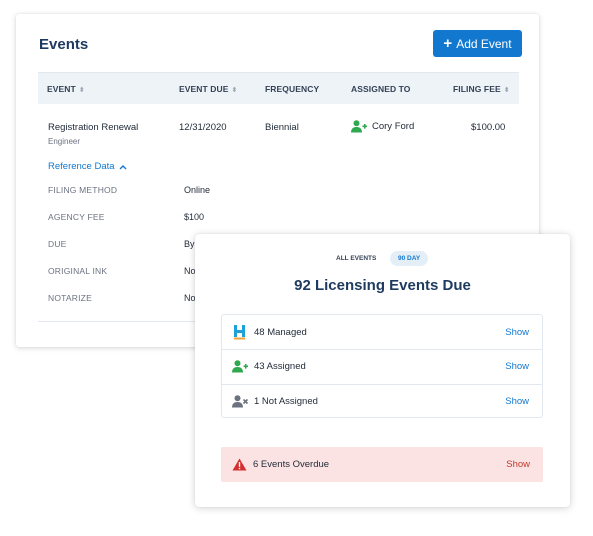 The height and width of the screenshot is (536, 593). What do you see at coordinates (286, 401) in the screenshot?
I see `list-item-label: 1 Not Assigned` at bounding box center [286, 401].